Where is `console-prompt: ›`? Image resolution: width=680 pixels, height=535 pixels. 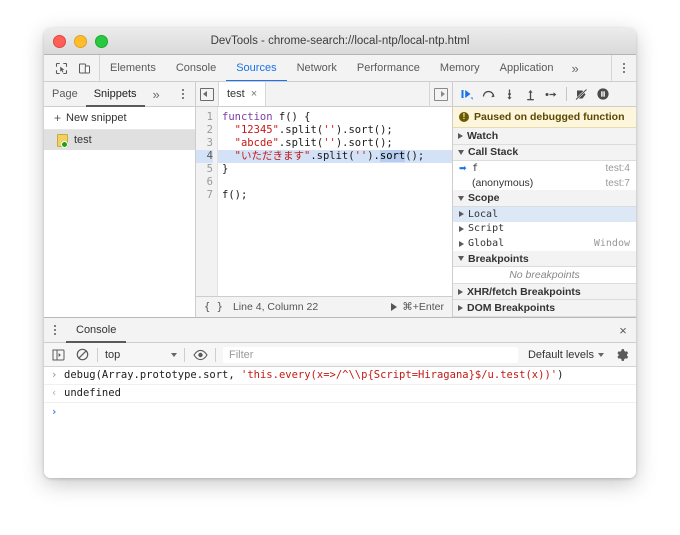
console-prompt: › is located at coordinates (340, 412).